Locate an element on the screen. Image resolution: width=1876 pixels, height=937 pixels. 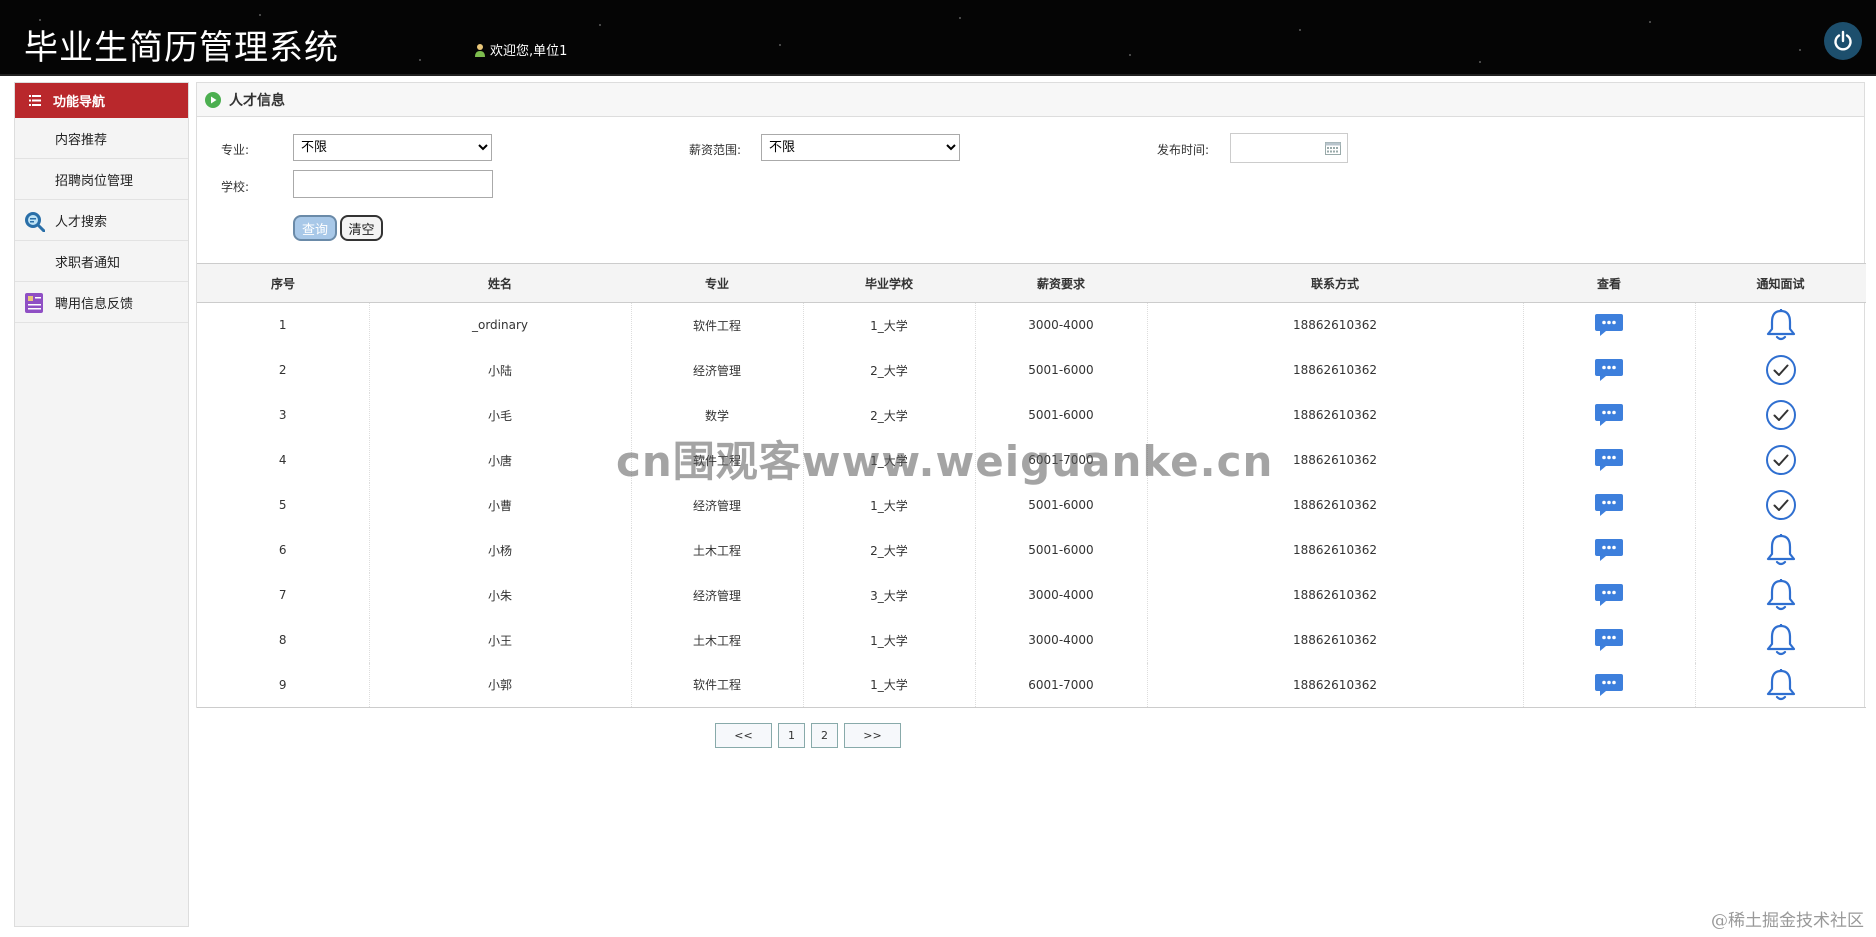
sidebar-item-job-management: 招聘岗位管理 is located at coordinates (101, 179).